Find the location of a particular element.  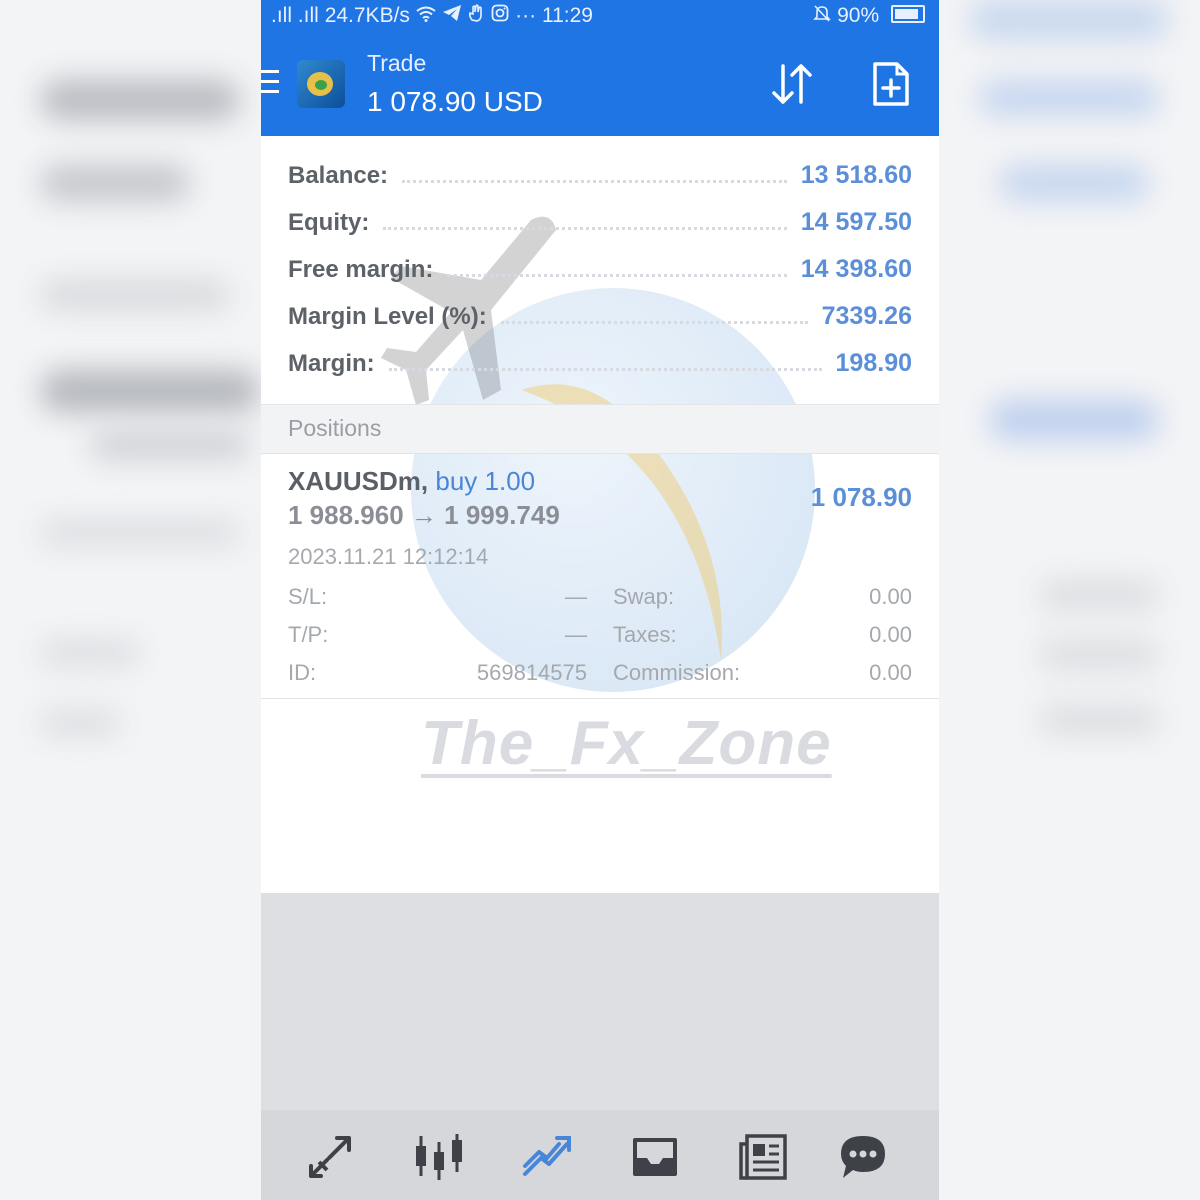

metatrader-logo-icon is located at coordinates (321, 84).